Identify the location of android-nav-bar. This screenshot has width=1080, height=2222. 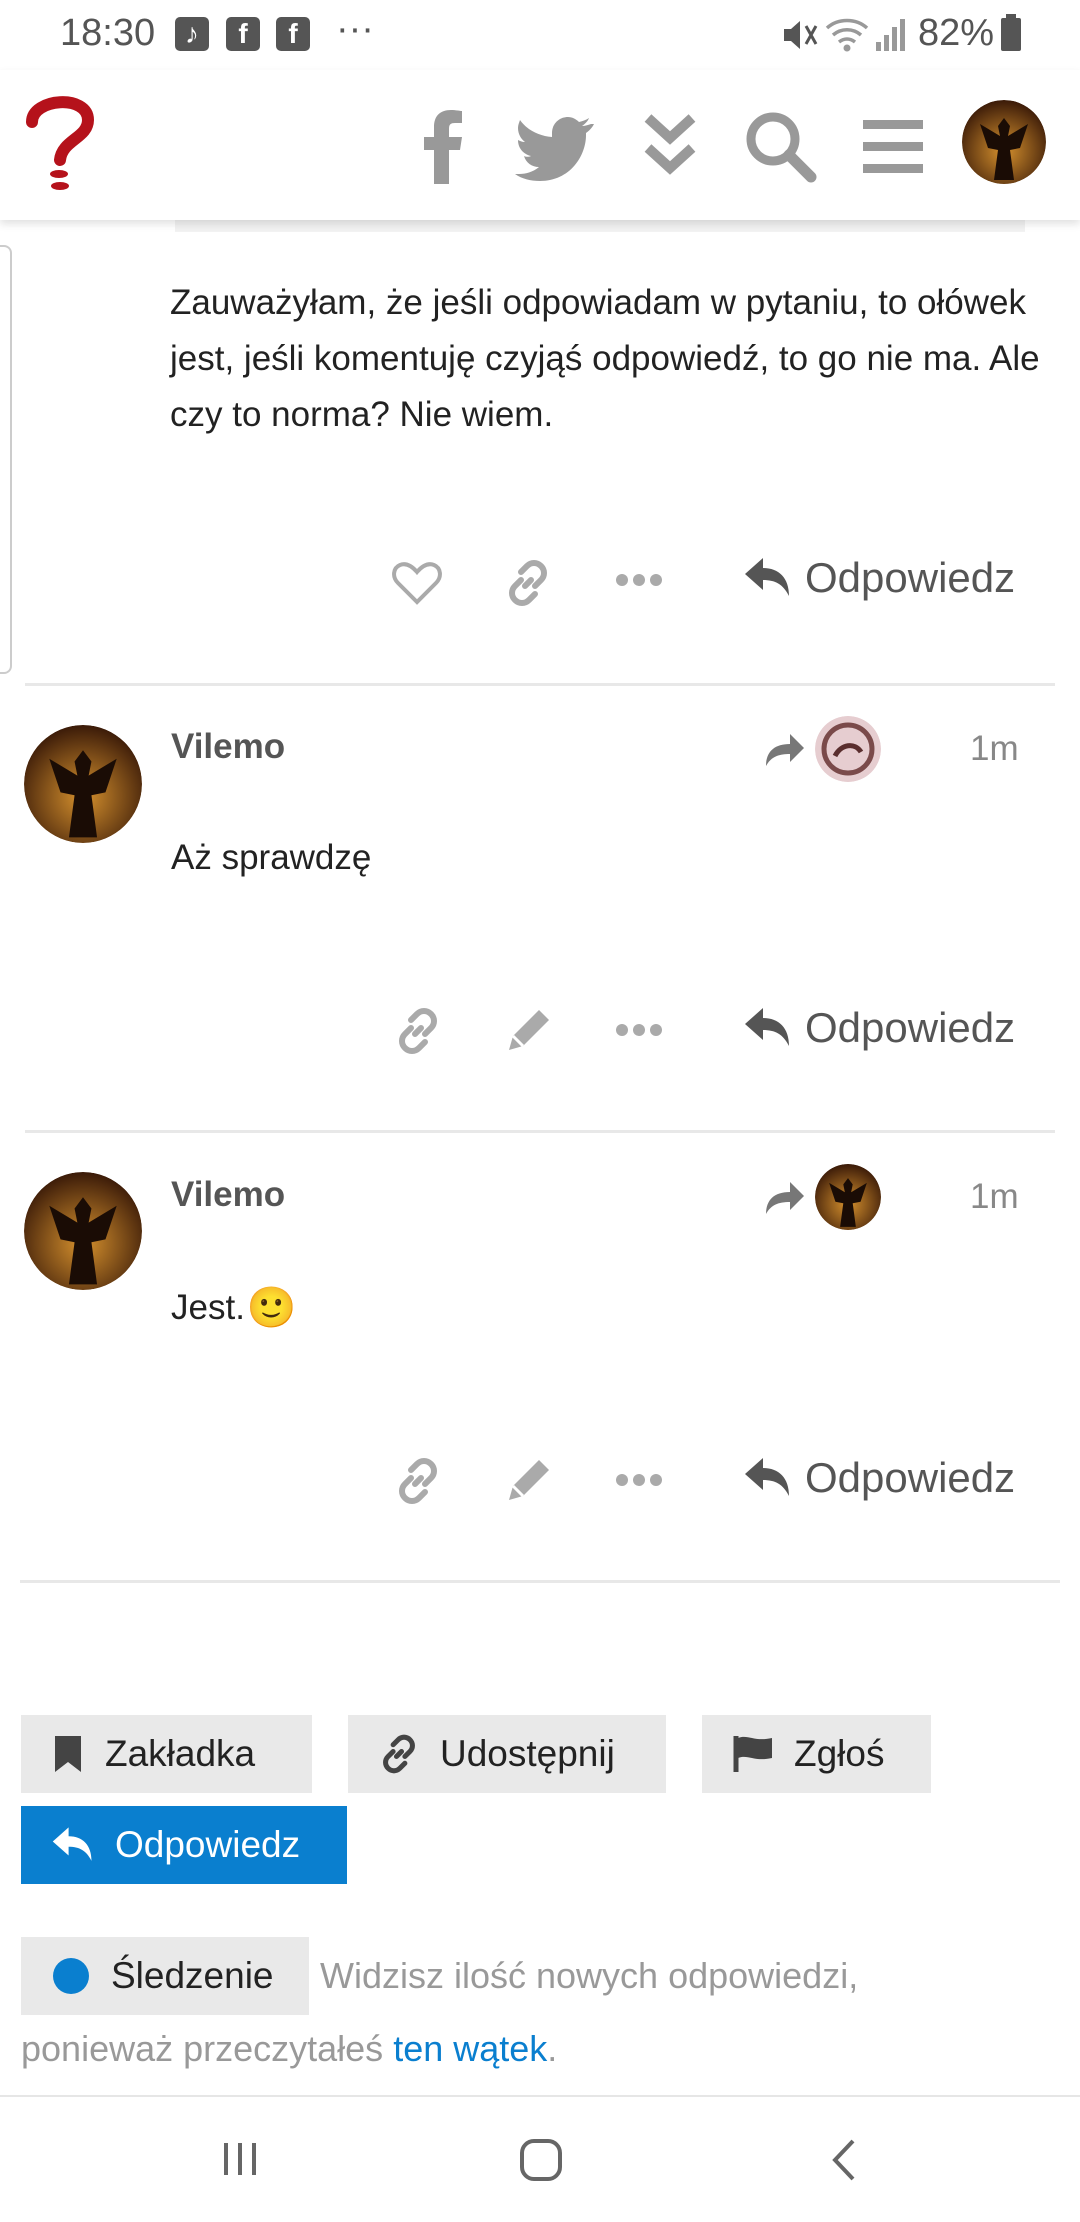
(540, 2158).